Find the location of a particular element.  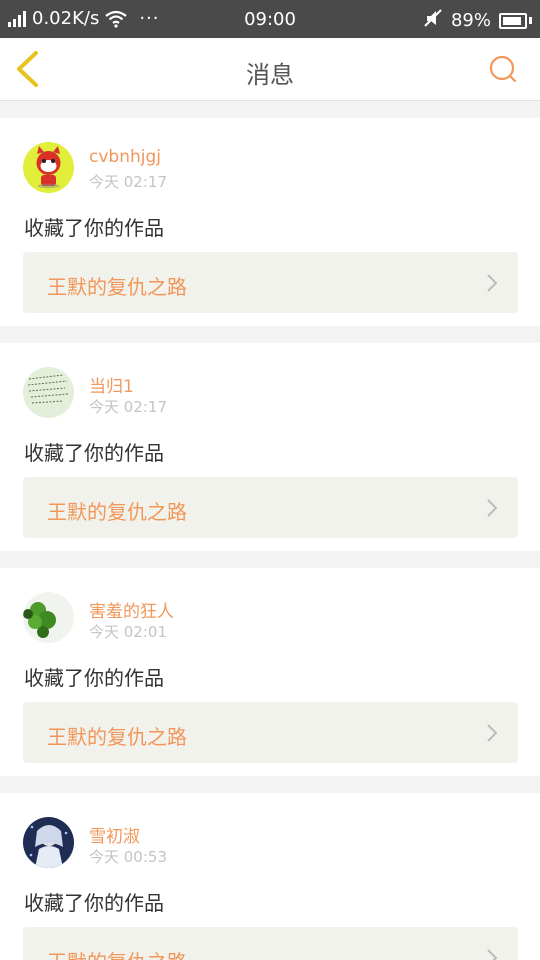

page-title: 消息 is located at coordinates (270, 75).